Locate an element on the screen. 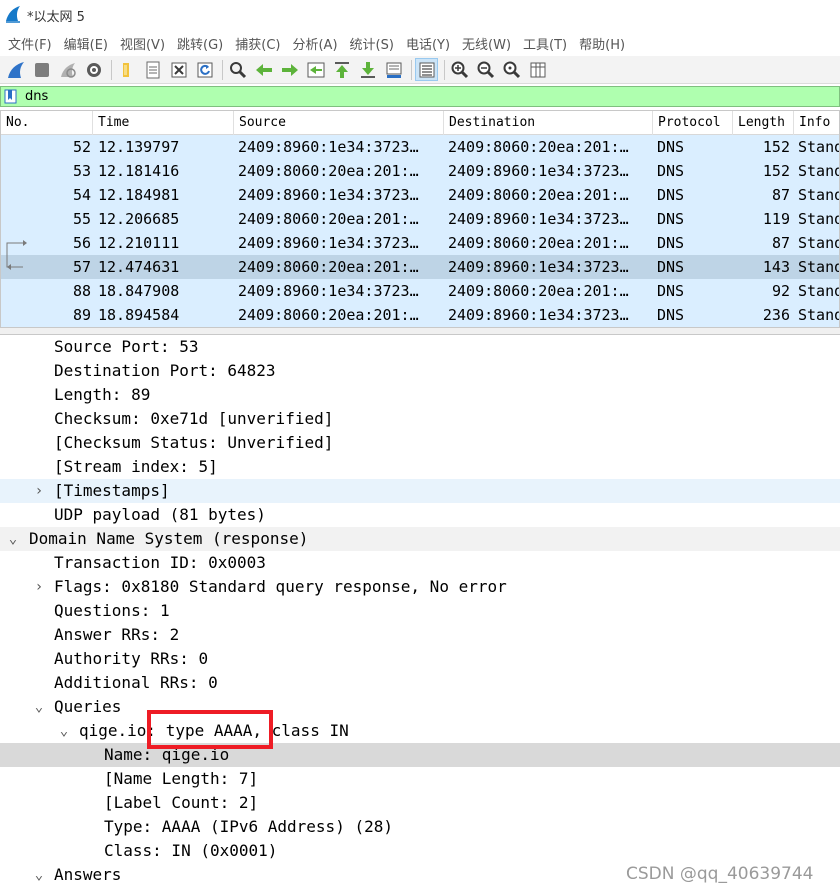 This screenshot has height=894, width=840. column-header-time: Time is located at coordinates (163, 123).